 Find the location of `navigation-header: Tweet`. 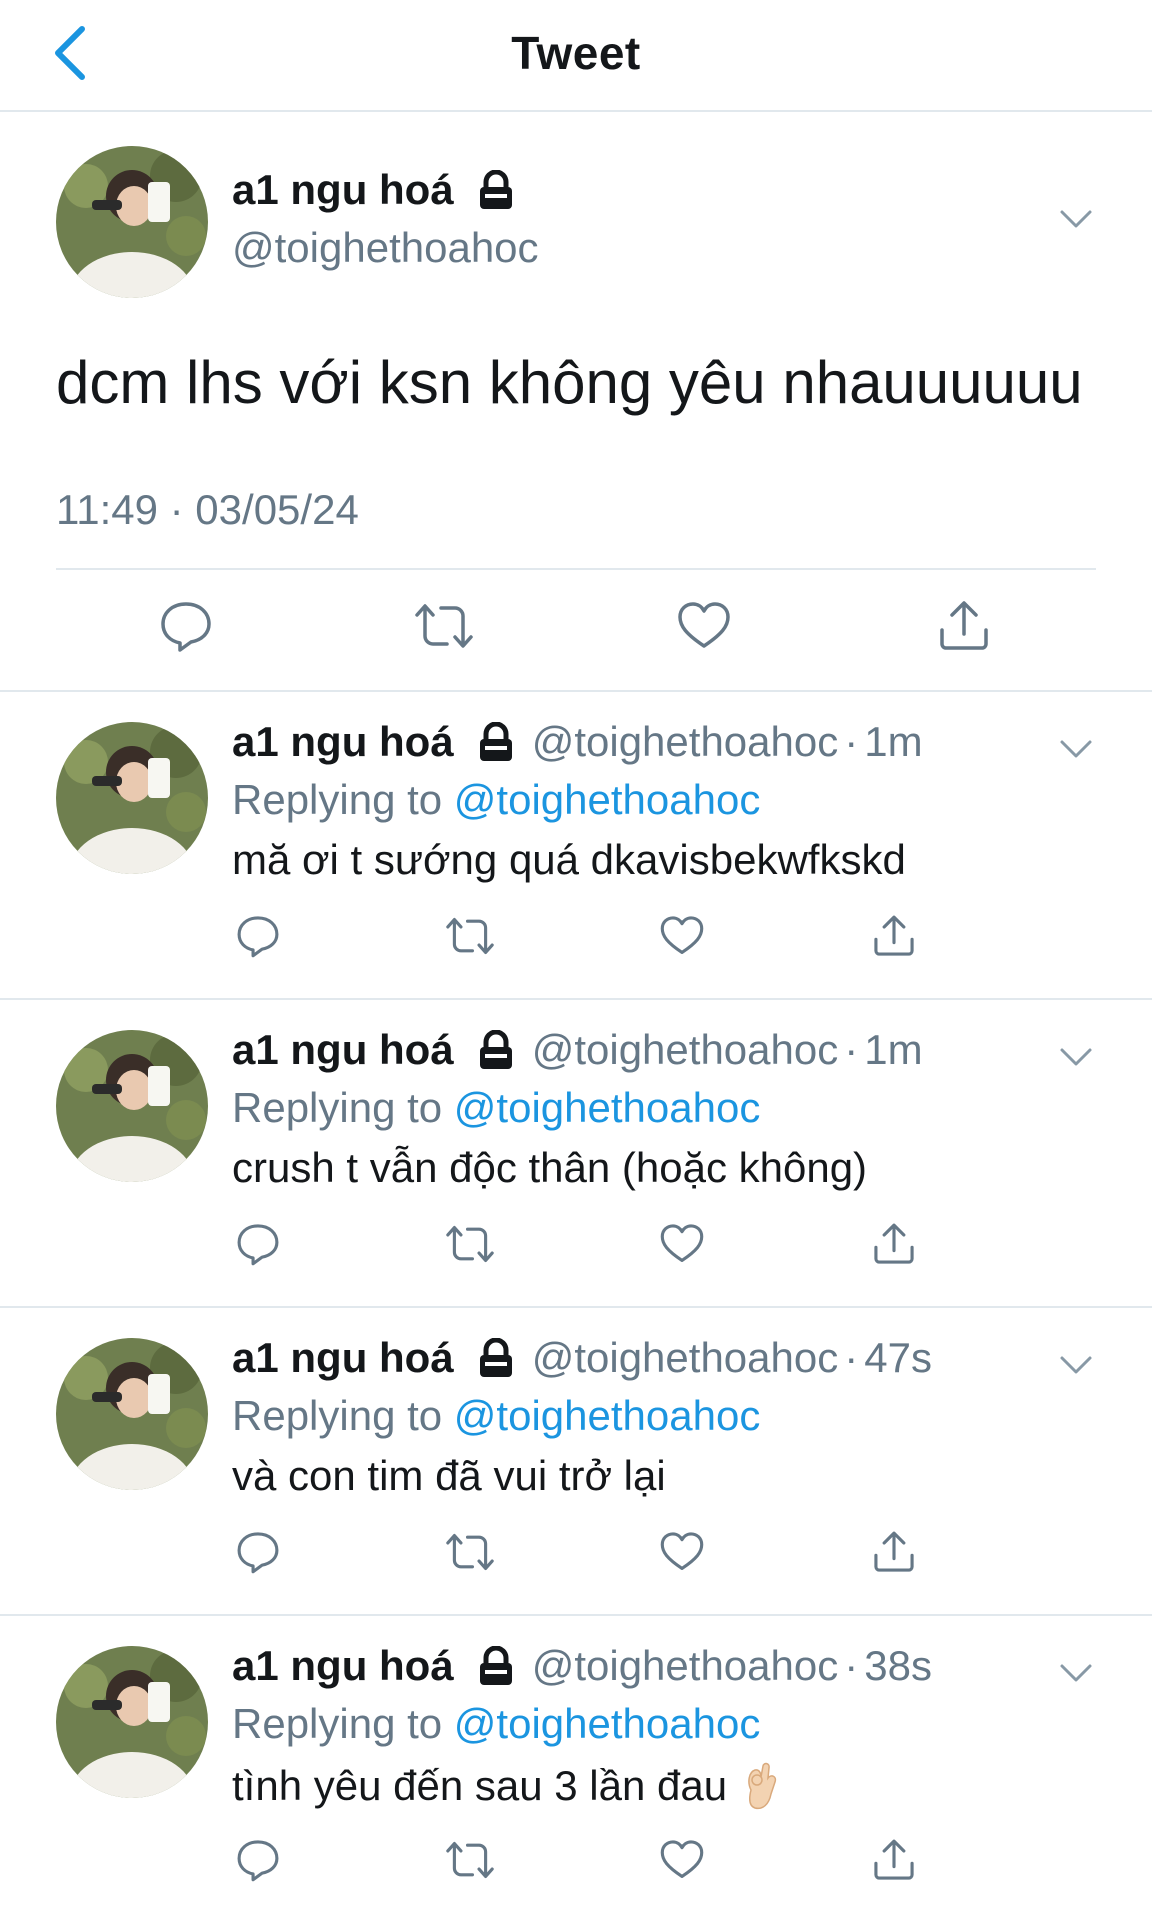

navigation-header: Tweet is located at coordinates (576, 56).